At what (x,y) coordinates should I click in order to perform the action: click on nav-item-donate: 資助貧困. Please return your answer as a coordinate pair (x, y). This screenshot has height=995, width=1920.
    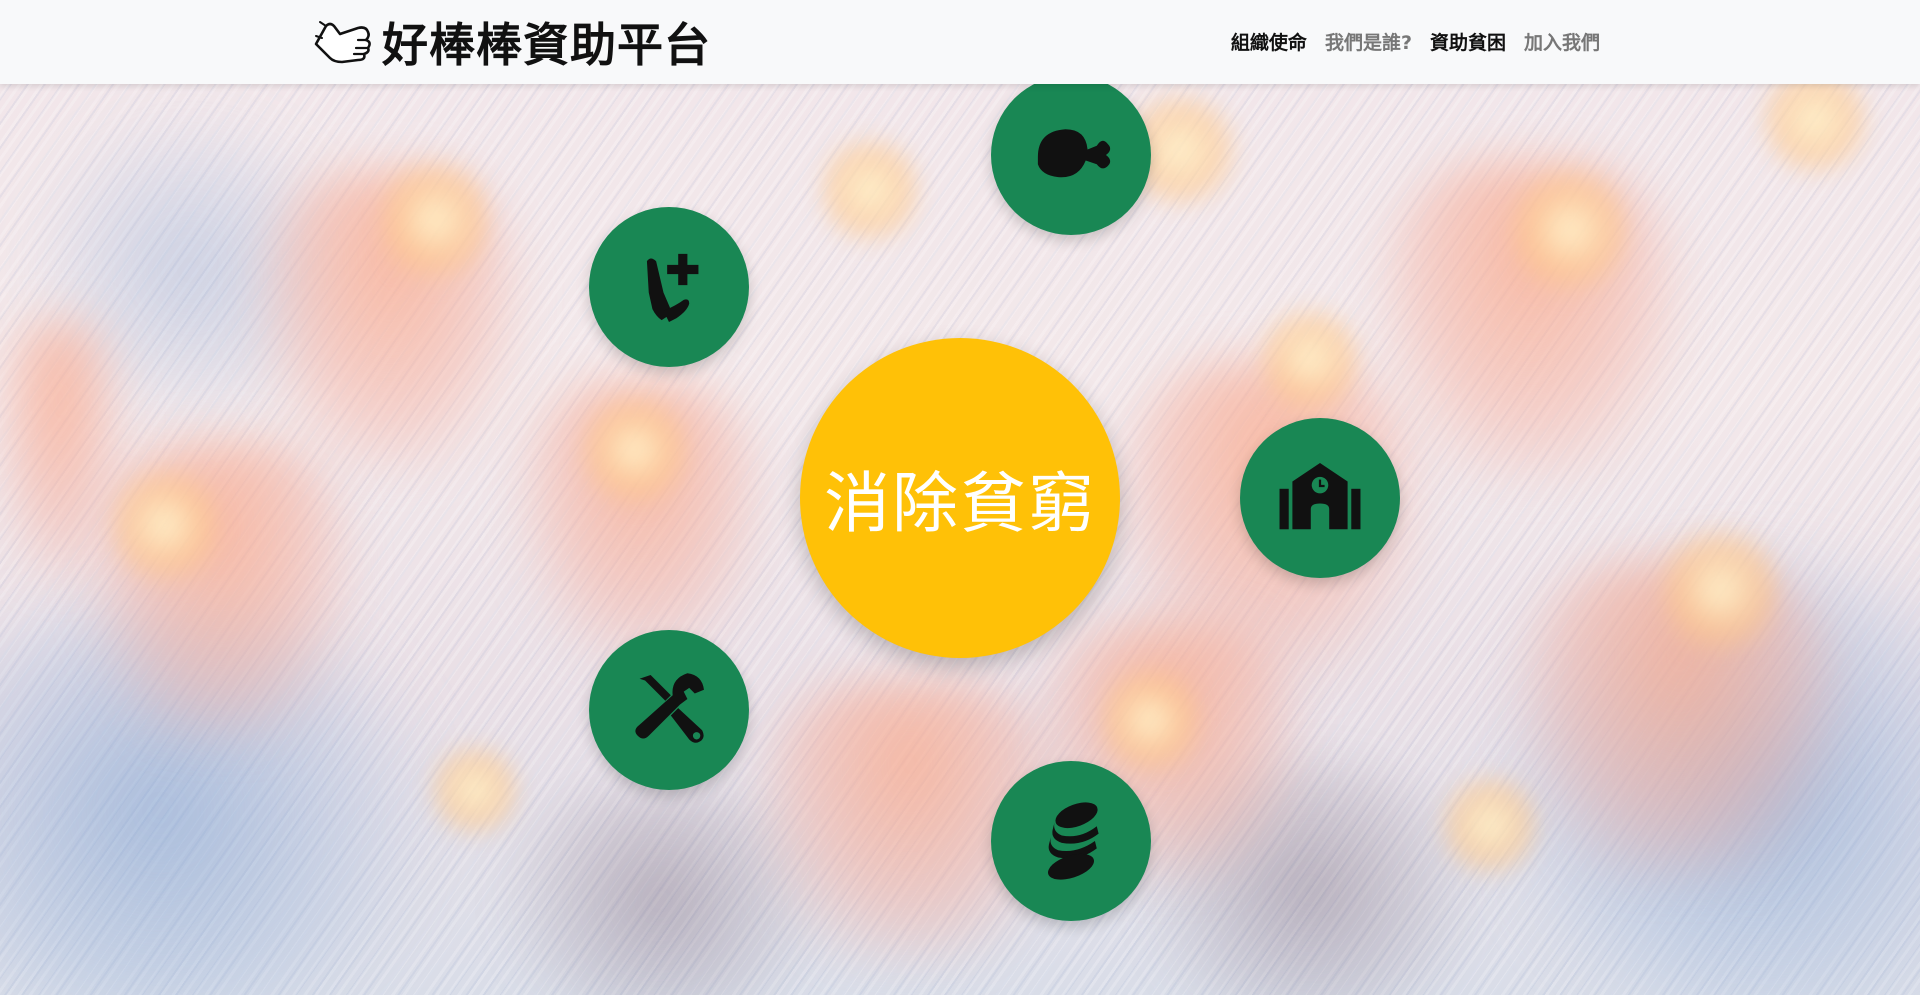
    Looking at the image, I should click on (1468, 41).